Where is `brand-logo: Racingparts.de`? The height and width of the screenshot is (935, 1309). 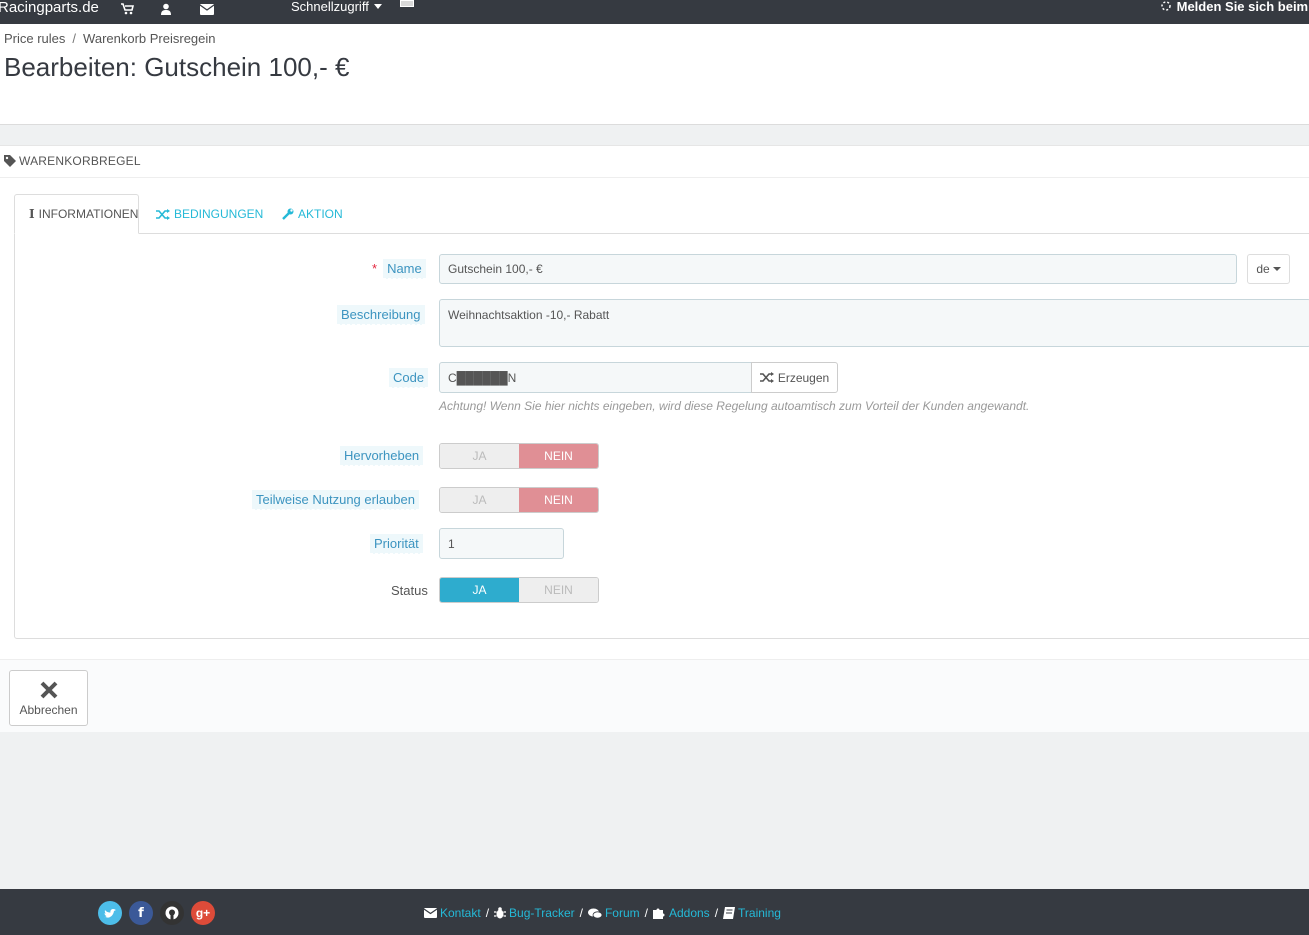 brand-logo: Racingparts.de is located at coordinates (49, 8).